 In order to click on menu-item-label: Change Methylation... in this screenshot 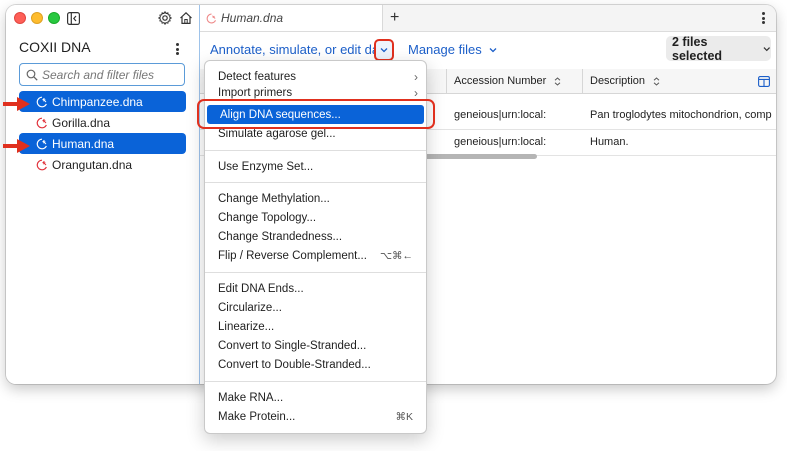, I will do `click(274, 198)`.